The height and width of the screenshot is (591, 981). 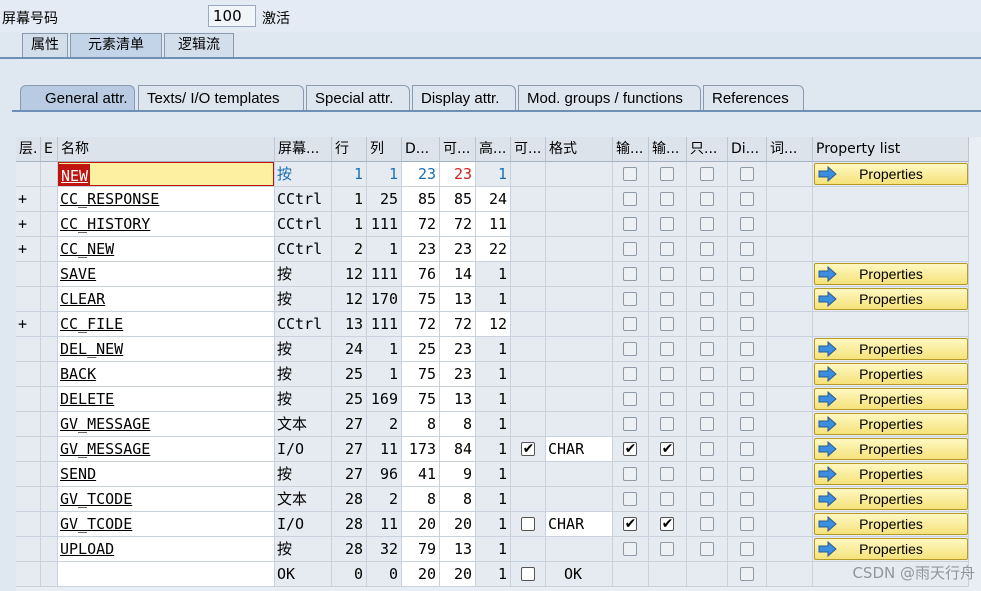 I want to click on table-row: BACK 按 25 1 75 23 1 Properties, so click(x=498, y=374).